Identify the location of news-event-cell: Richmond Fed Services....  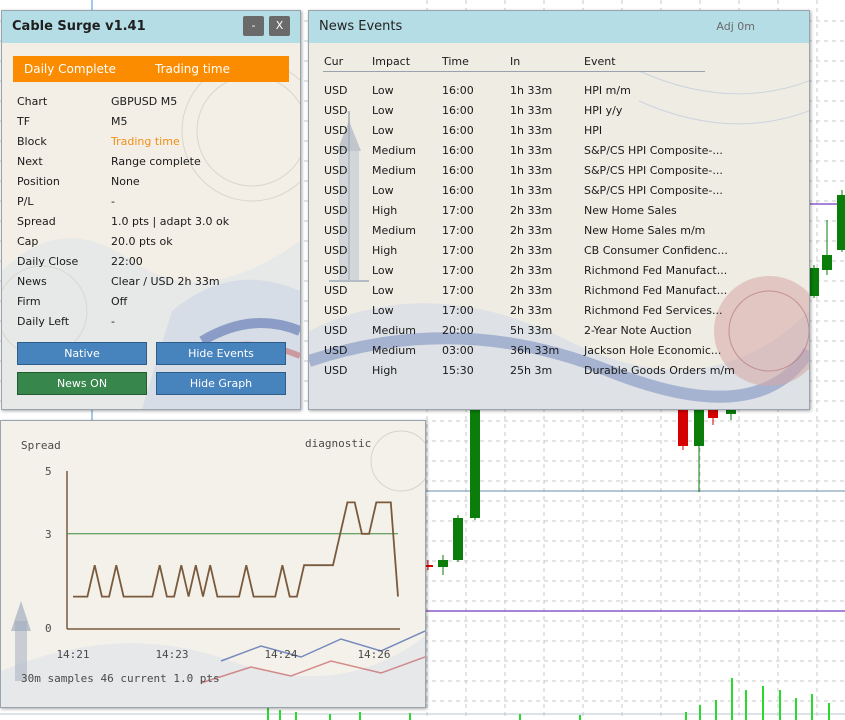
(653, 310).